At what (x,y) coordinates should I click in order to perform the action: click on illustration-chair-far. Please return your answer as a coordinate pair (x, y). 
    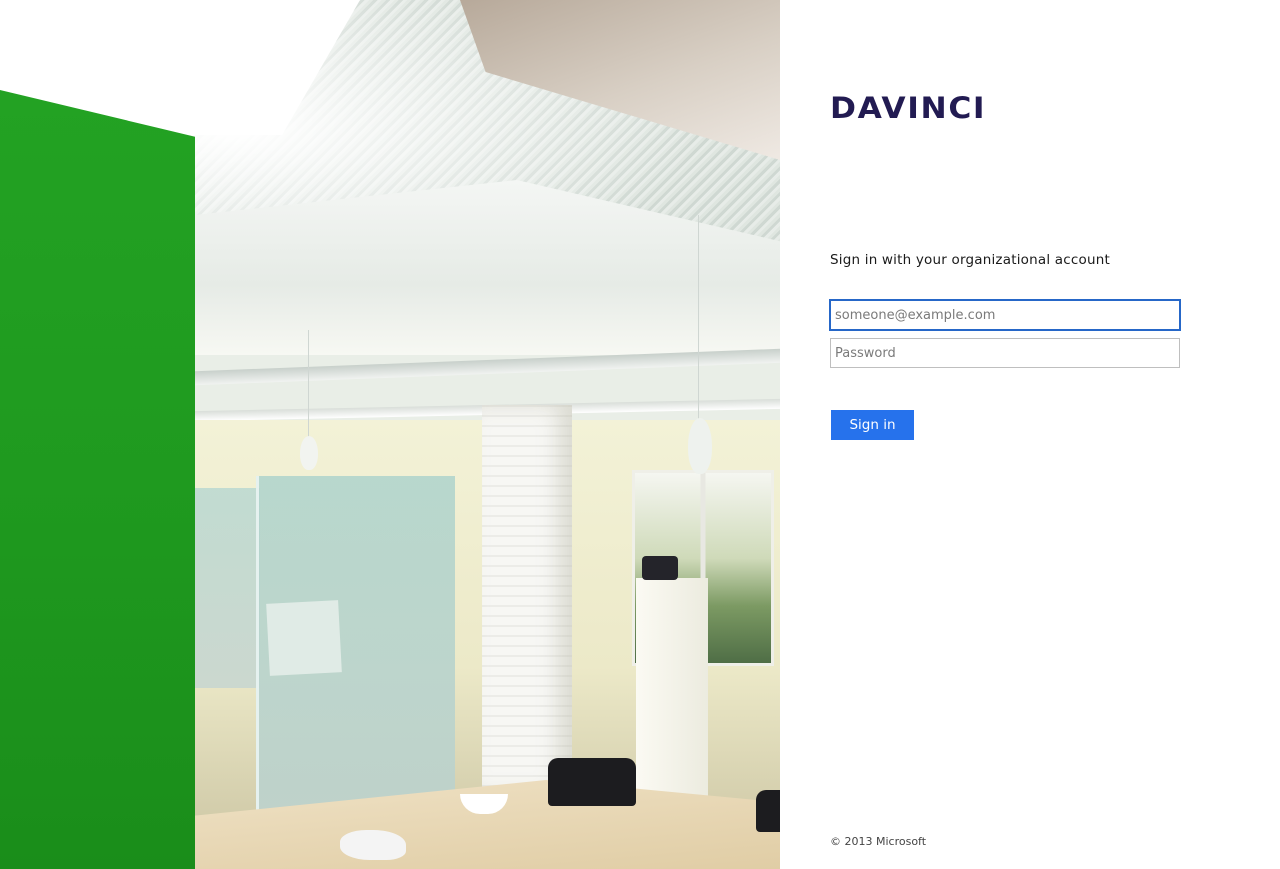
    Looking at the image, I should click on (660, 568).